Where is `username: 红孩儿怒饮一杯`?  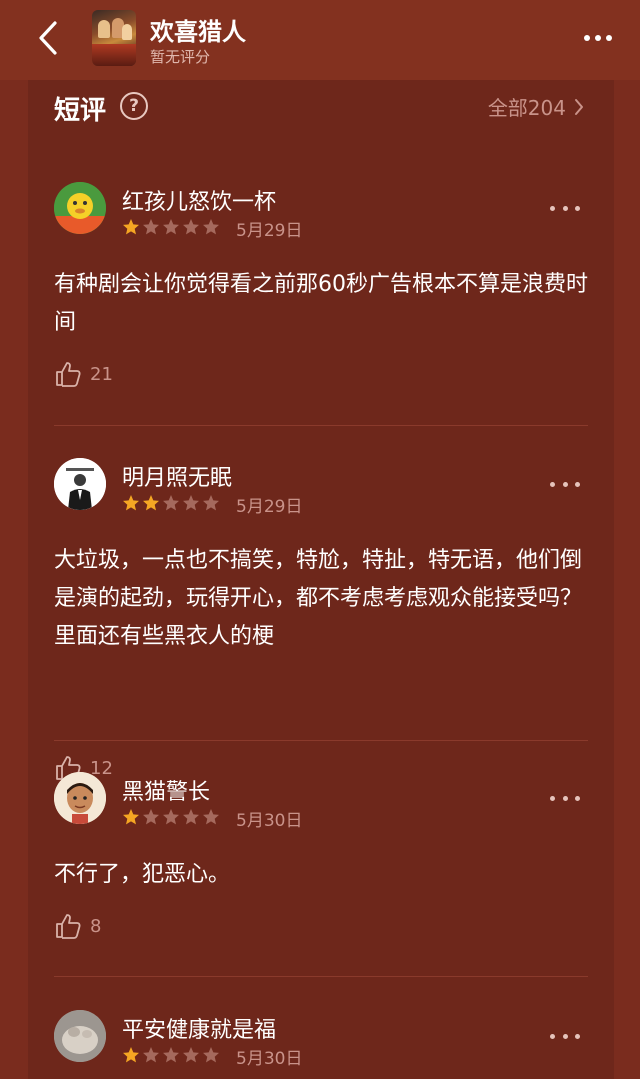 username: 红孩儿怒饮一杯 is located at coordinates (199, 200).